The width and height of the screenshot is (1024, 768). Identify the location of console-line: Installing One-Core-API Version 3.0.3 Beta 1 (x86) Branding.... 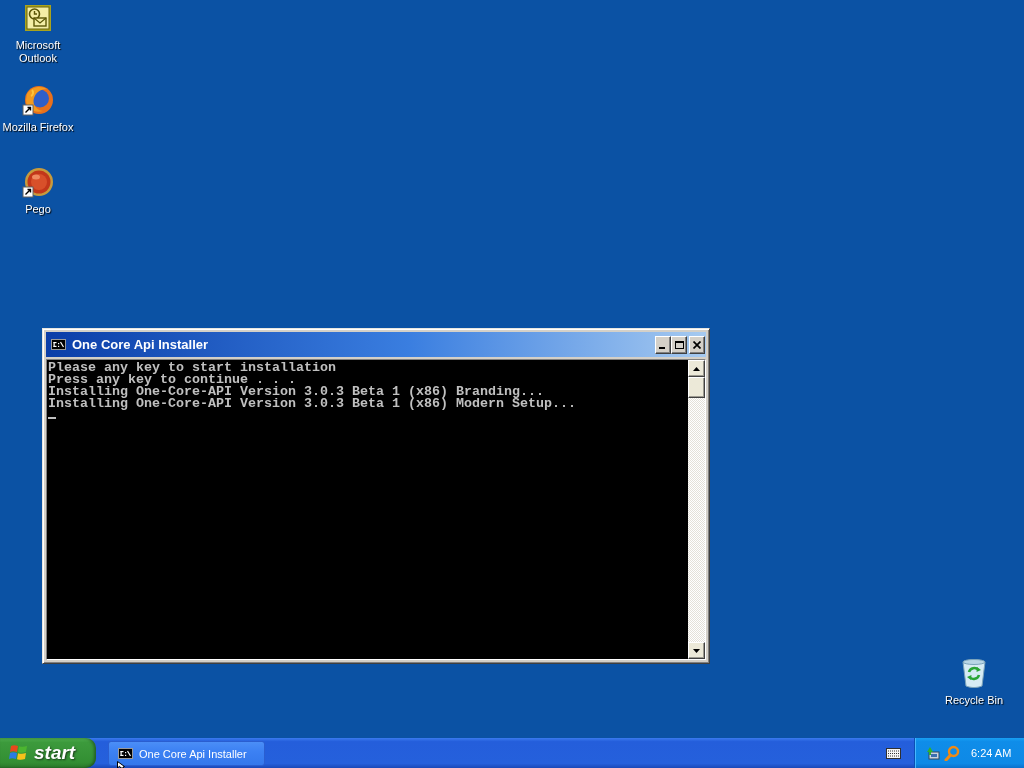
(296, 392).